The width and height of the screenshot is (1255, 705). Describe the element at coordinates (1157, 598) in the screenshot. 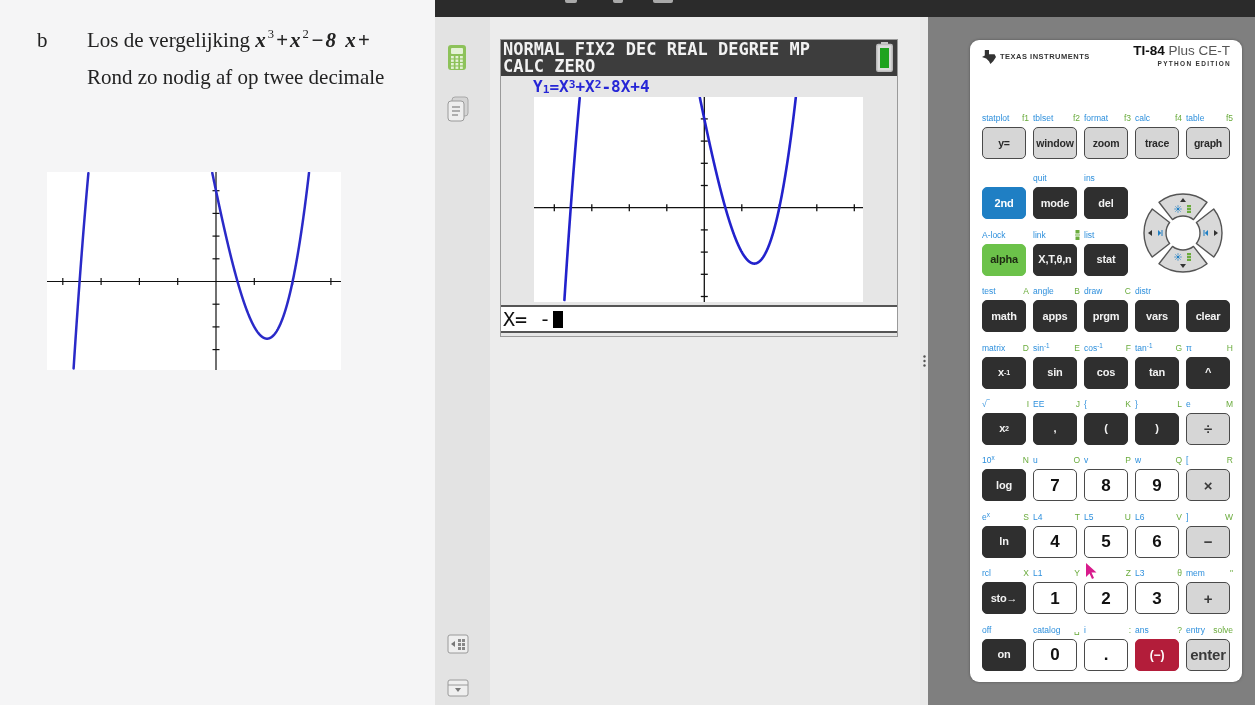

I see `calculator-key: 3` at that location.